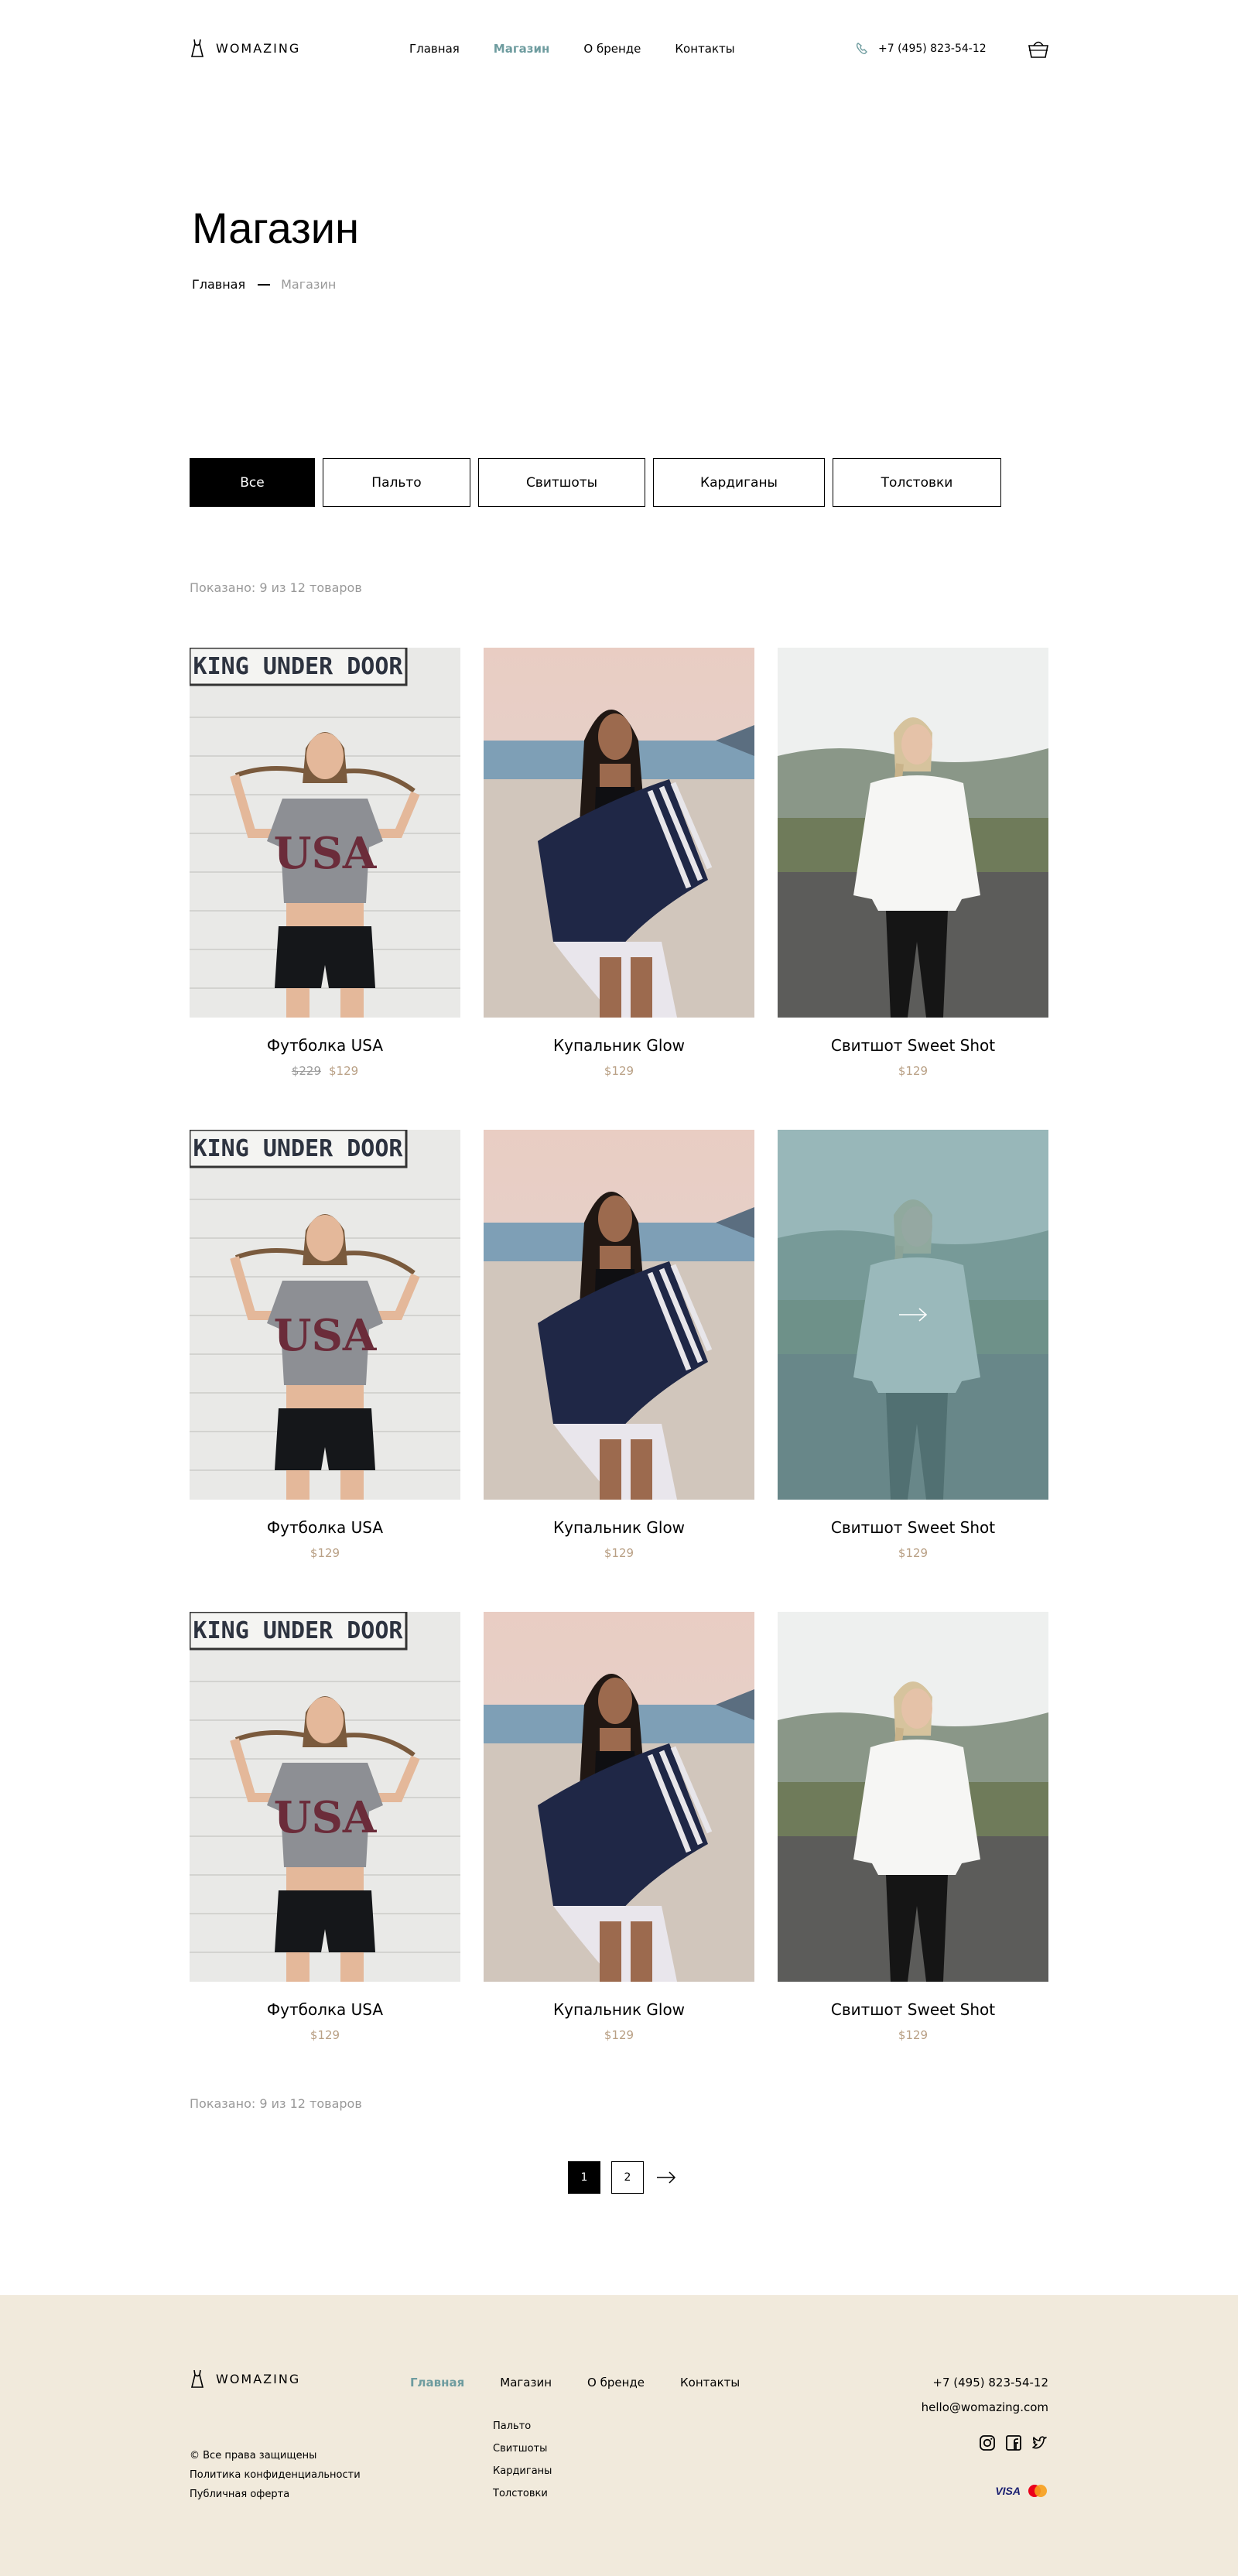  I want to click on usa-sign-text: KING UNDER DOOR, so click(299, 1630).